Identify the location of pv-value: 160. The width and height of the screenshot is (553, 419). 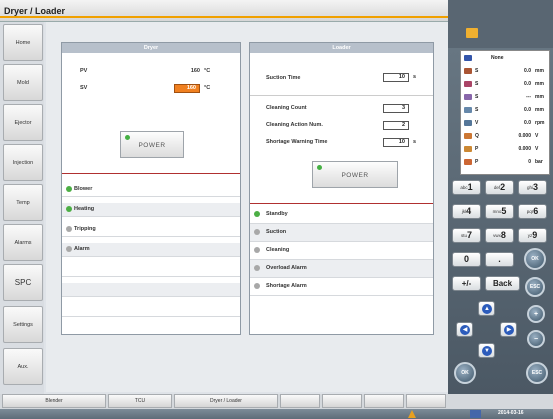
(195, 71).